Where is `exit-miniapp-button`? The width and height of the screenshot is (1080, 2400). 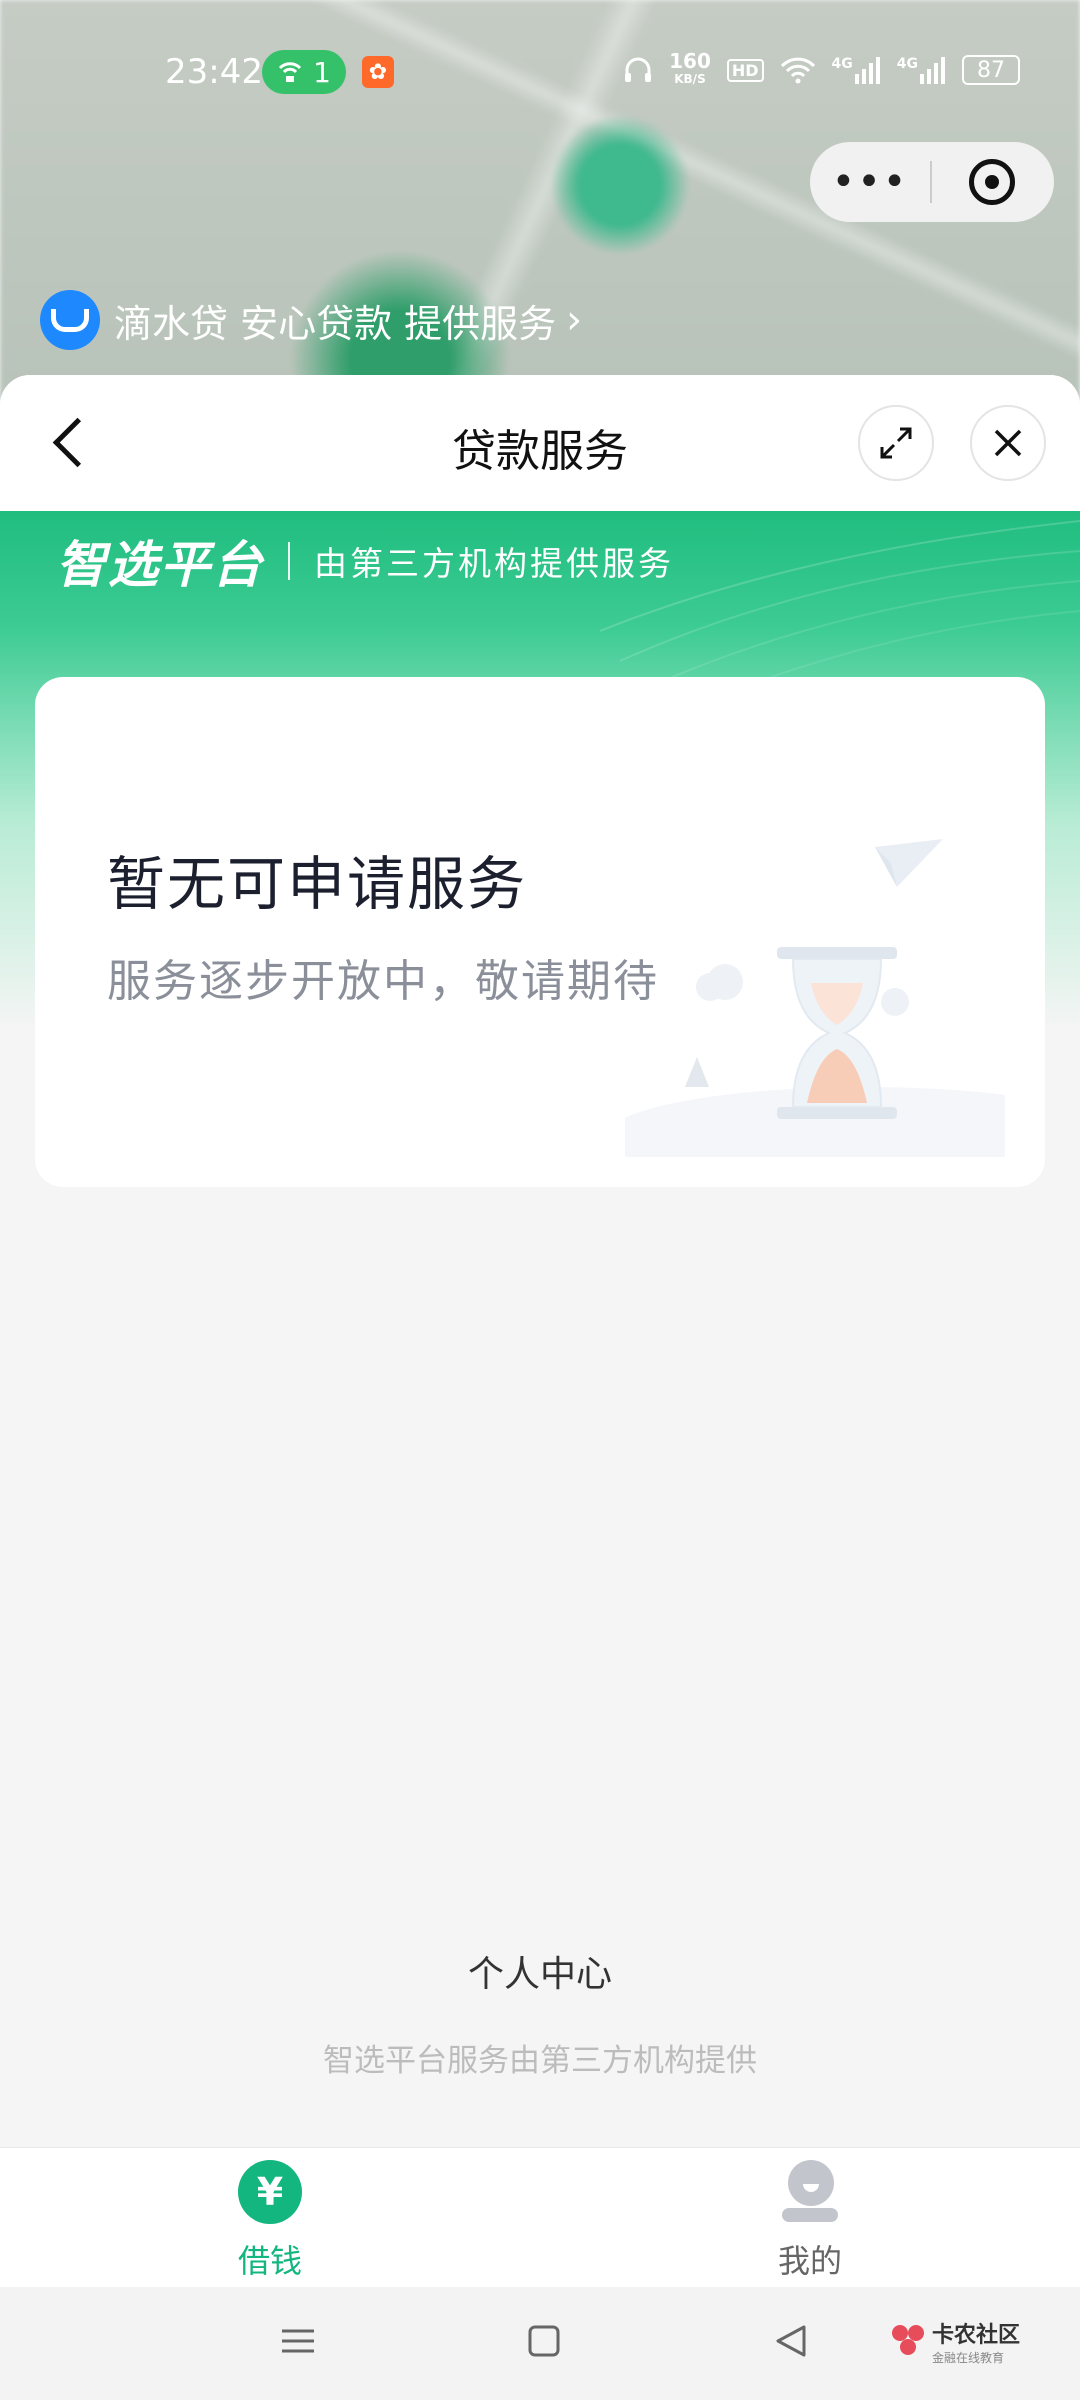
exit-miniapp-button is located at coordinates (992, 182).